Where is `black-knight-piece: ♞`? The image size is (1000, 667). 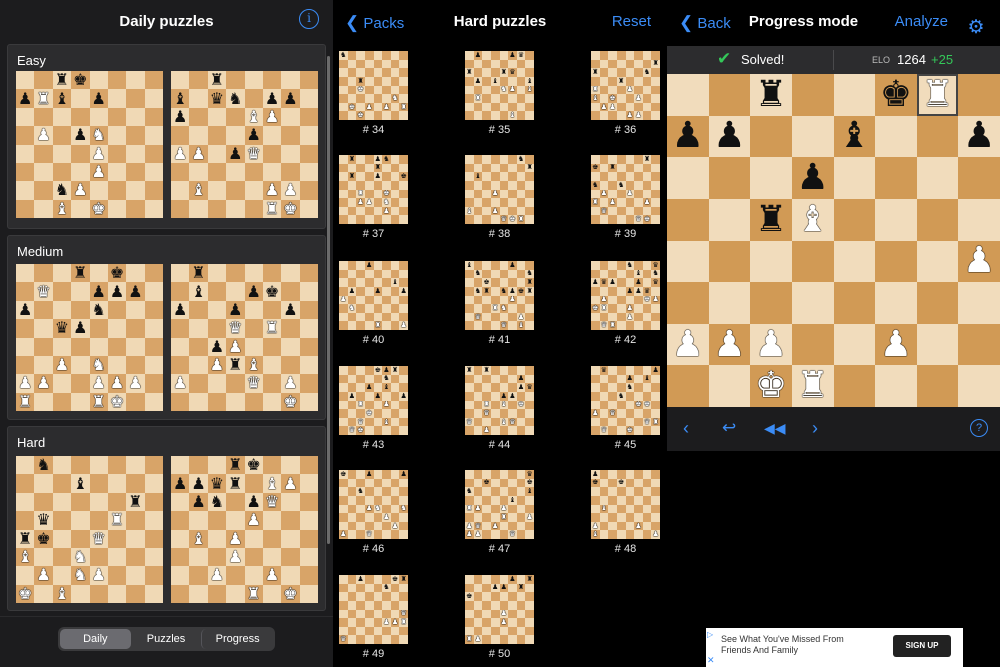
black-knight-piece: ♞ is located at coordinates (504, 291).